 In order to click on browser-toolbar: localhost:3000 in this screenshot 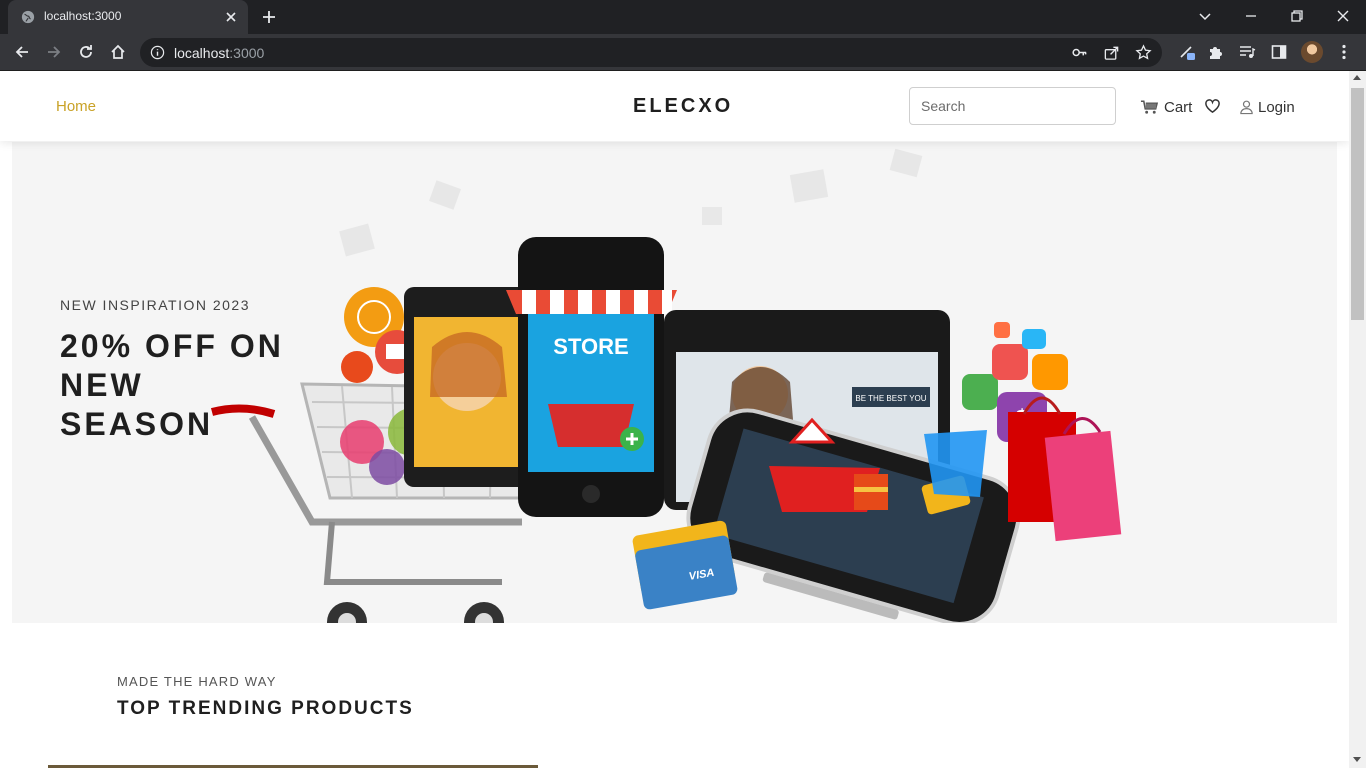, I will do `click(683, 52)`.